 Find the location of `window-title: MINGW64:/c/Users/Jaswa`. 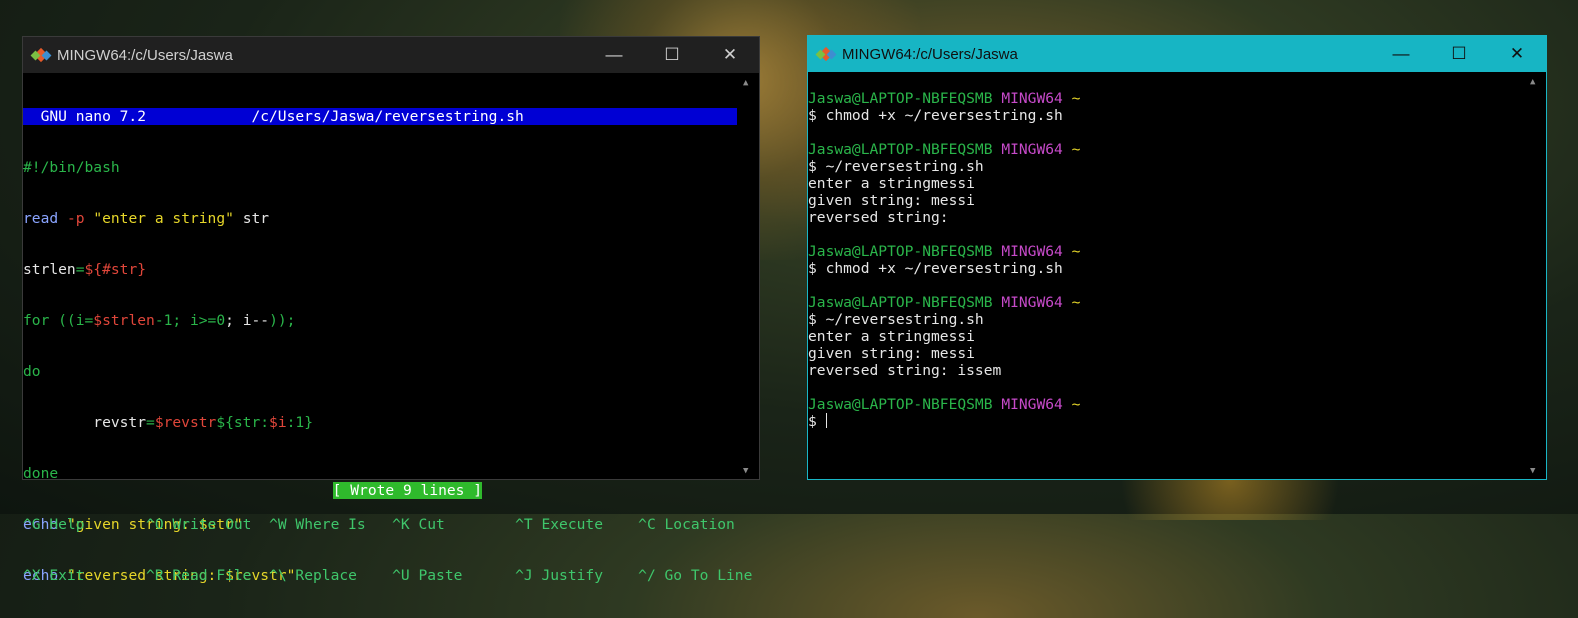

window-title: MINGW64:/c/Users/Jaswa is located at coordinates (145, 55).